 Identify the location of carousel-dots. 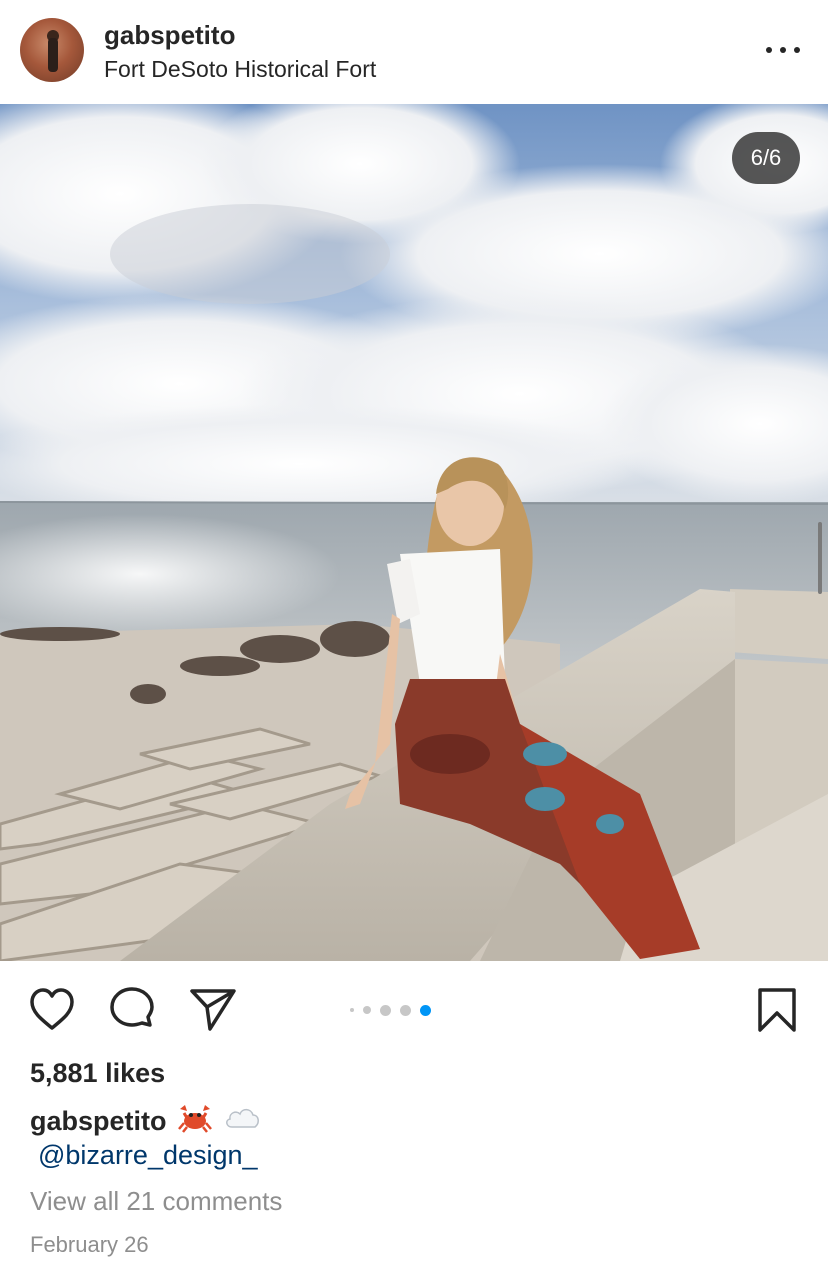
(390, 1010).